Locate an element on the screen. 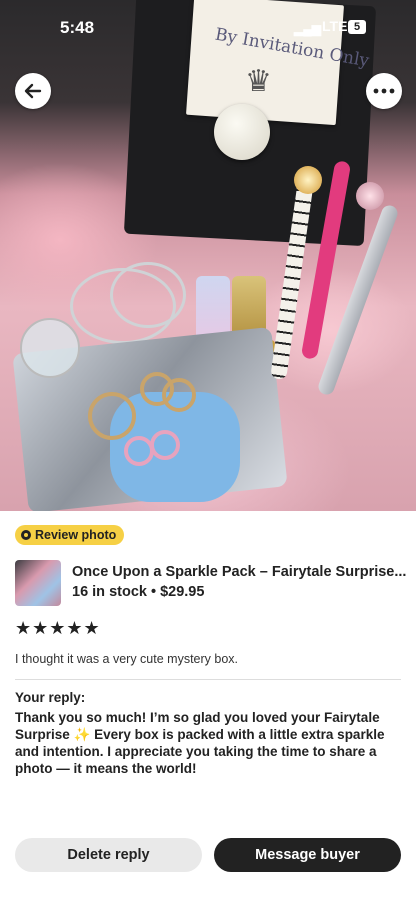 This screenshot has width=416, height=904. review-photo-badge-label: Review photo is located at coordinates (76, 535).